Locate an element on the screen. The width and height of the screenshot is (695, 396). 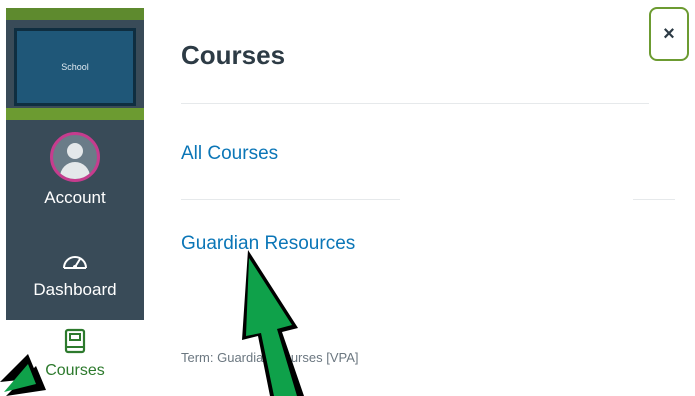
close-button: × is located at coordinates (669, 34).